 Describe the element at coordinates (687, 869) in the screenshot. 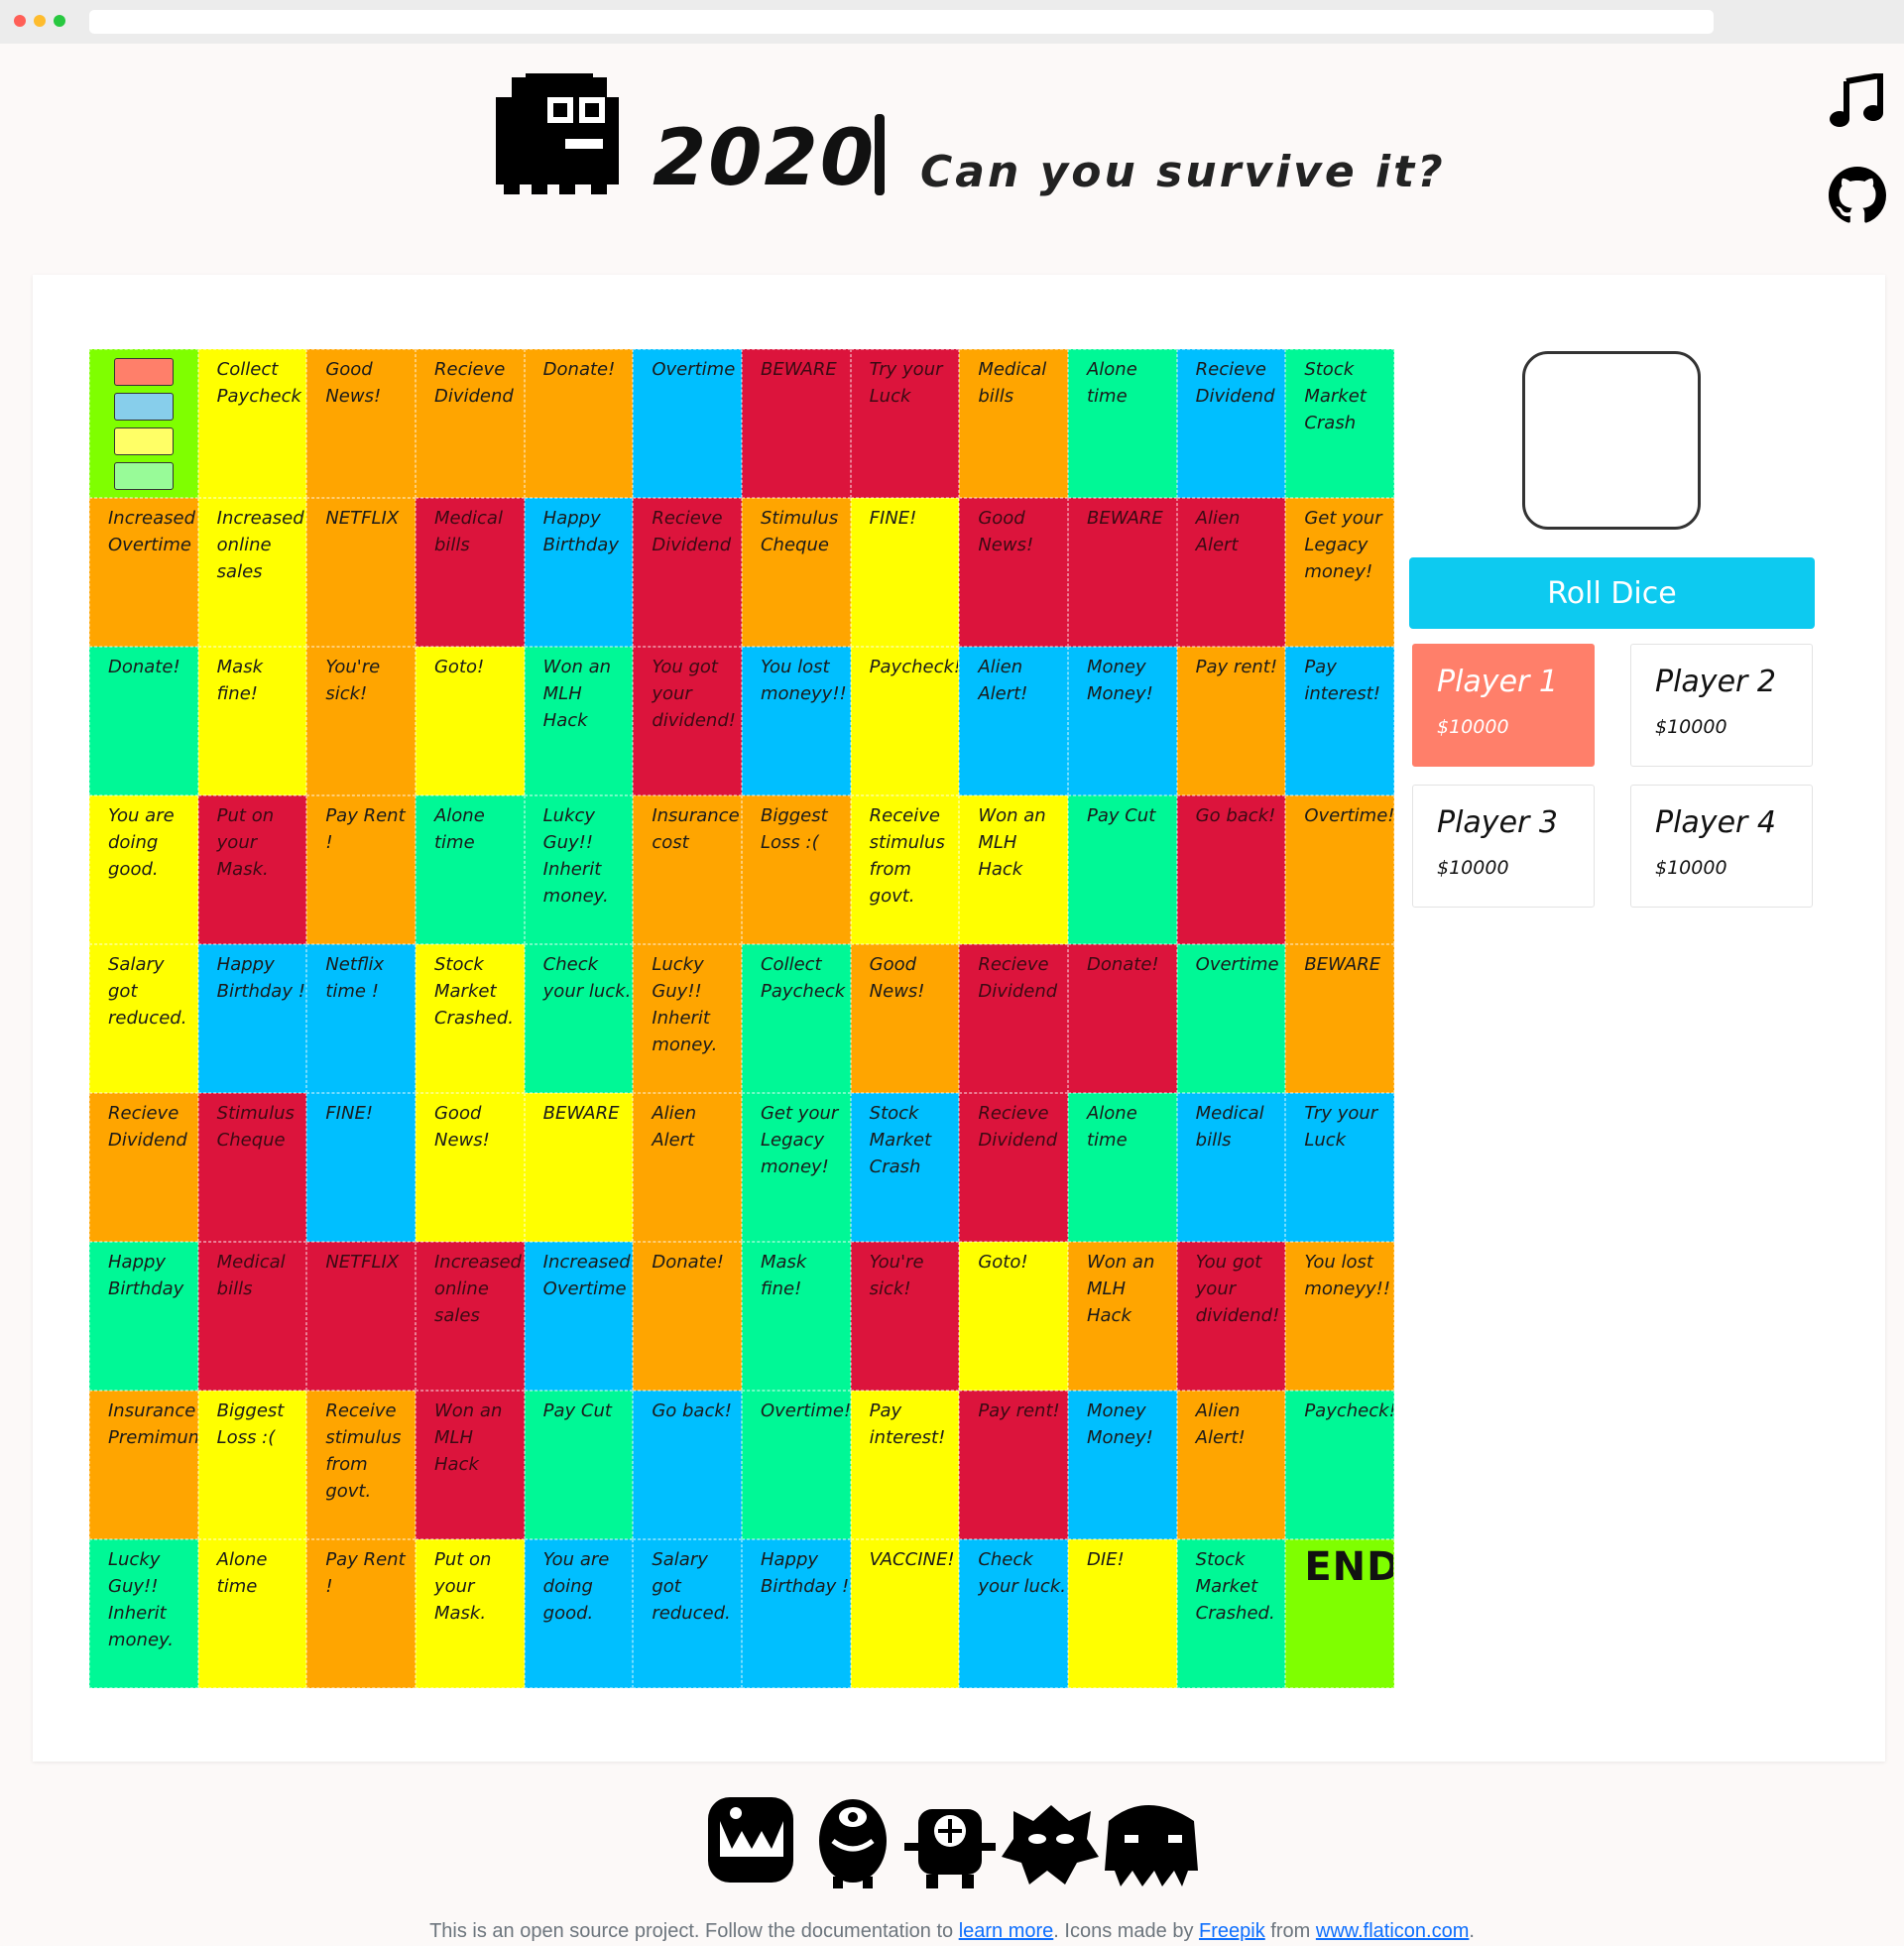

I see `board-cell: Insurance cost` at that location.